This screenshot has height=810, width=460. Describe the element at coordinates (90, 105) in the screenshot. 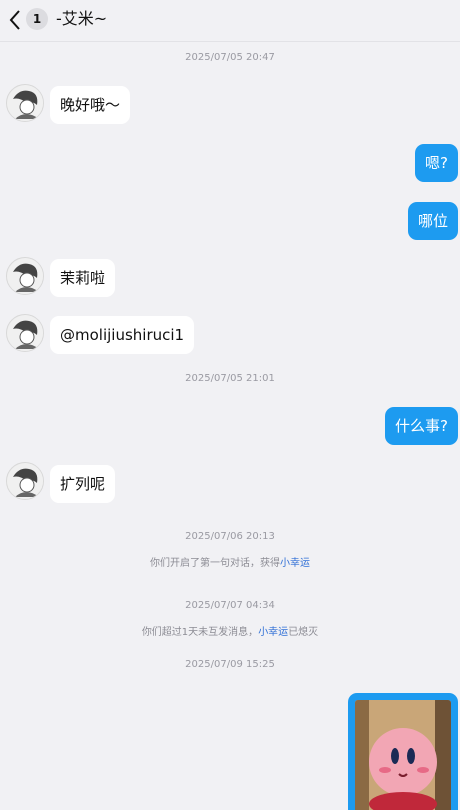

I see `incoming-message: 晚好哦～` at that location.